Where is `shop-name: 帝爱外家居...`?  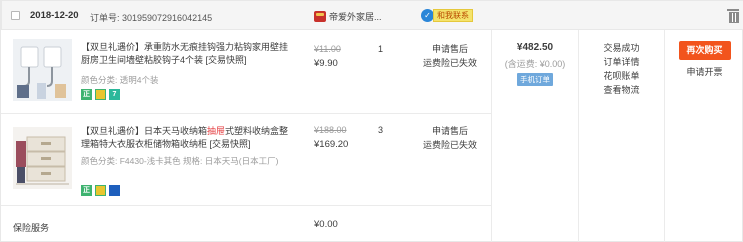 shop-name: 帝爱外家居... is located at coordinates (355, 17).